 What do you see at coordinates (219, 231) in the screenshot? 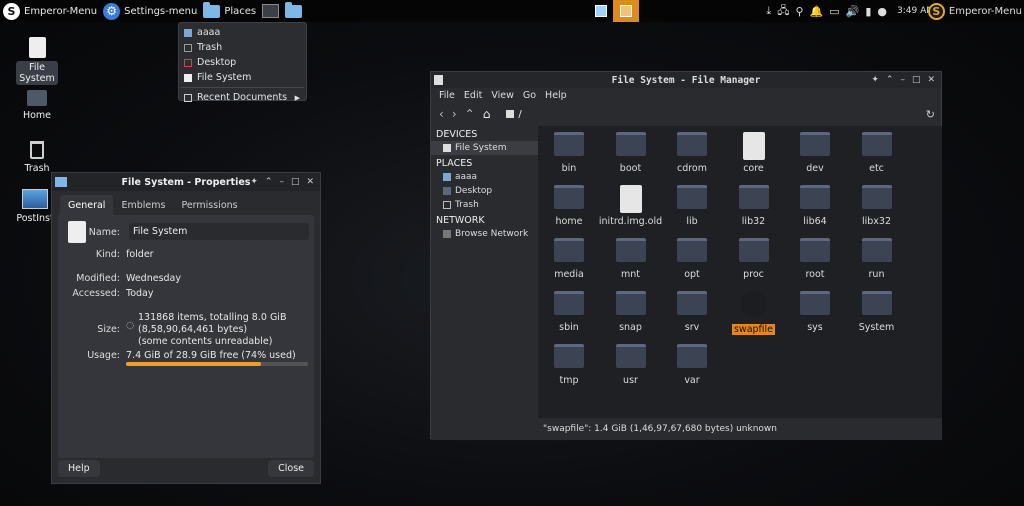
I see `name-field: File System` at bounding box center [219, 231].